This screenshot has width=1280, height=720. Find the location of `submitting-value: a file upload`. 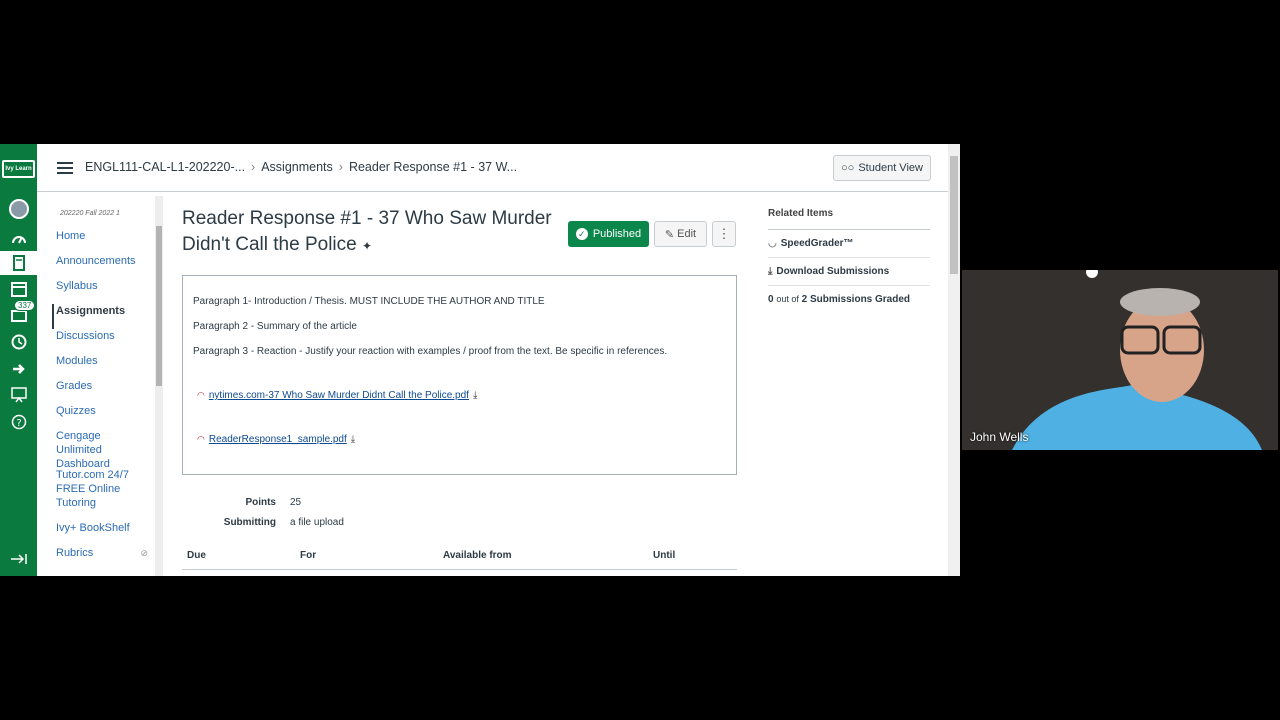

submitting-value: a file upload is located at coordinates (317, 522).